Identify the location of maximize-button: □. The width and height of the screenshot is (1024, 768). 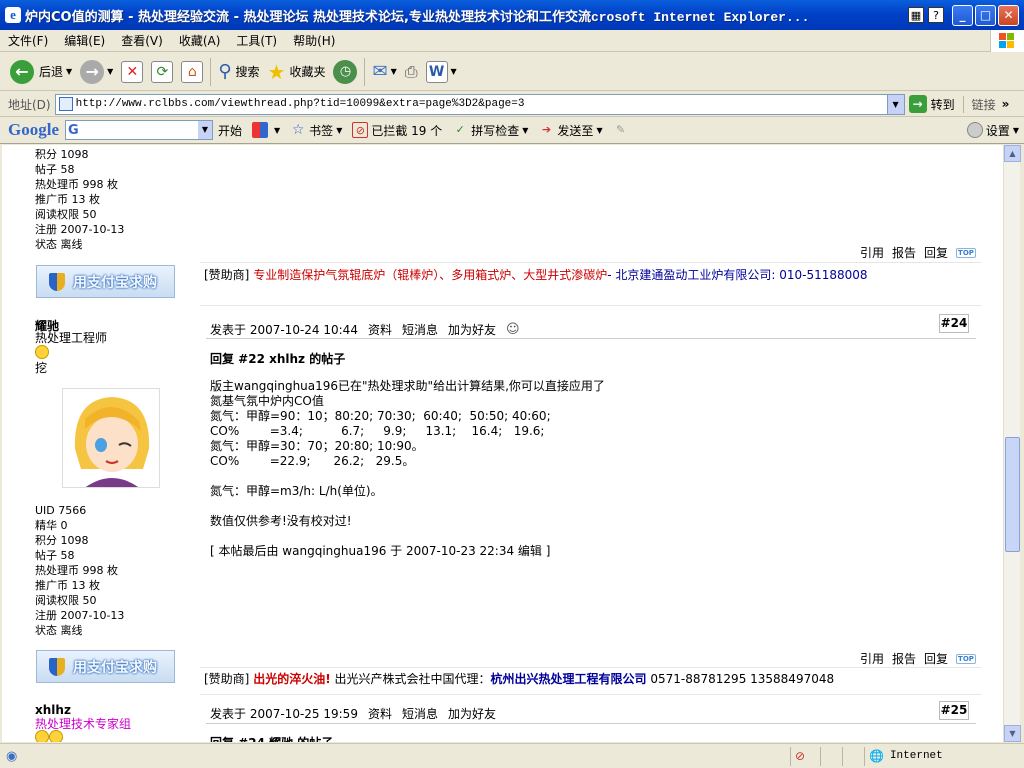
(985, 15).